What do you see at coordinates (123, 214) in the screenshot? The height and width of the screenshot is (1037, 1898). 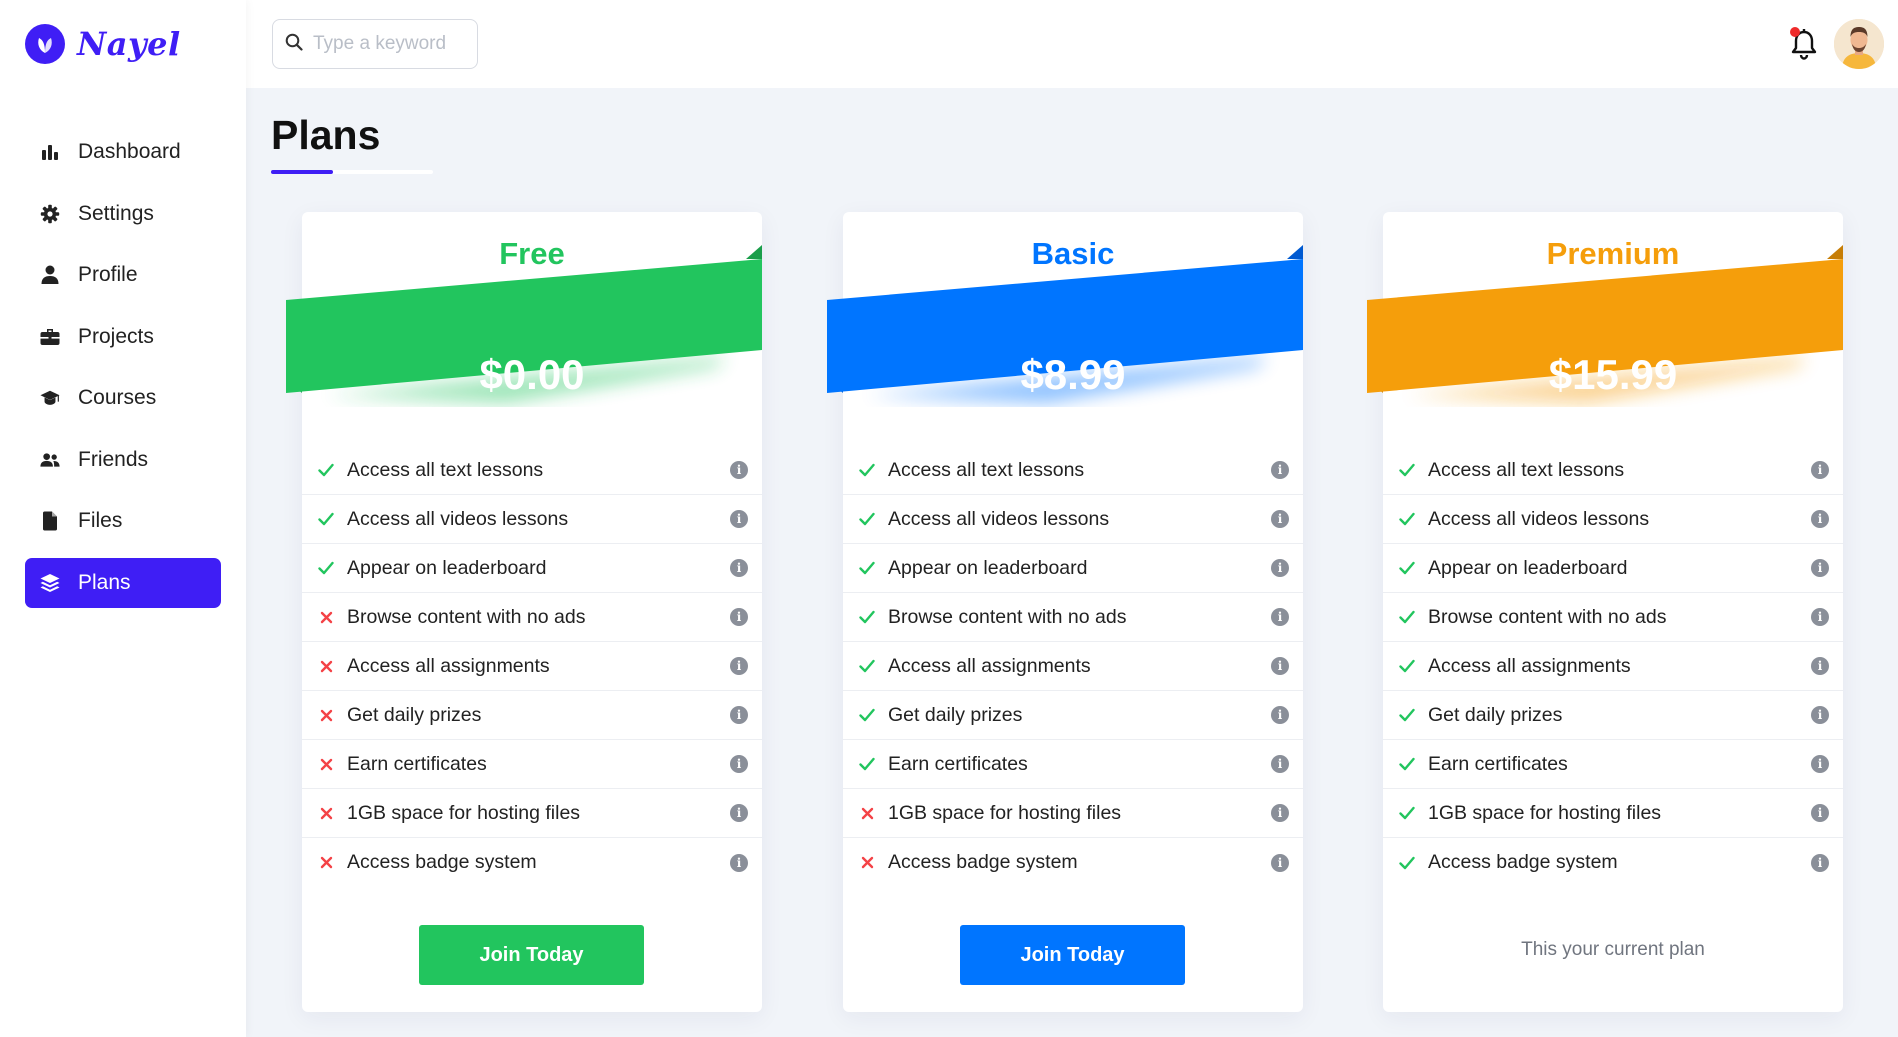 I see `sidebar-item-settings: Settings` at bounding box center [123, 214].